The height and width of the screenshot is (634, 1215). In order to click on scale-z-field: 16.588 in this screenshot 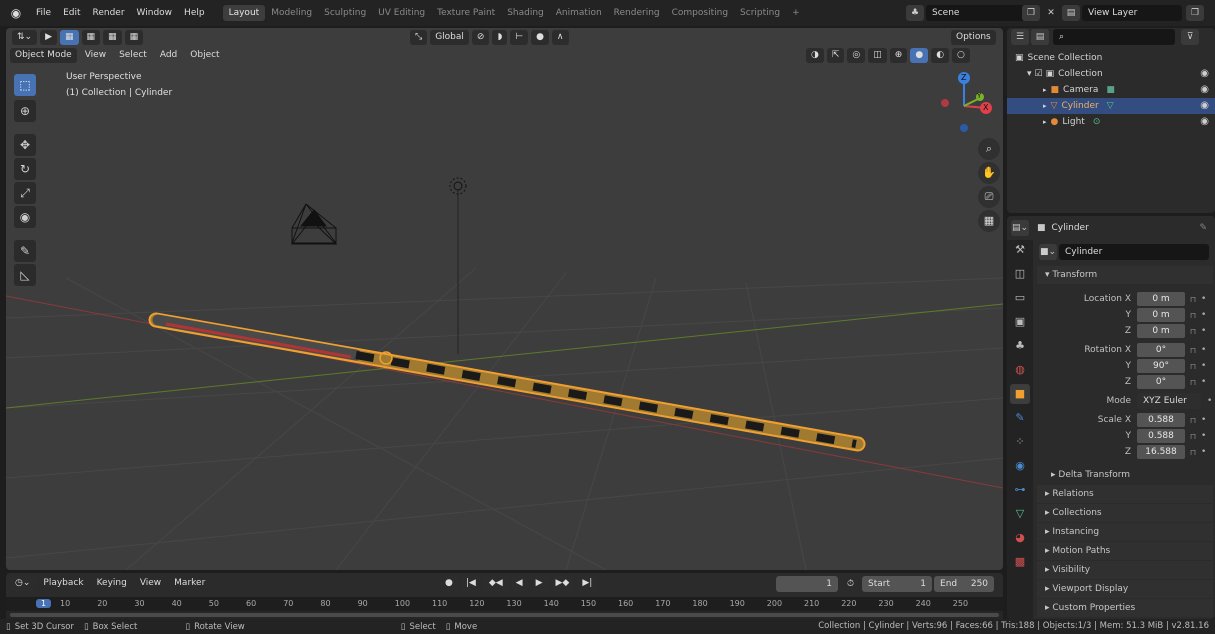, I will do `click(1161, 452)`.